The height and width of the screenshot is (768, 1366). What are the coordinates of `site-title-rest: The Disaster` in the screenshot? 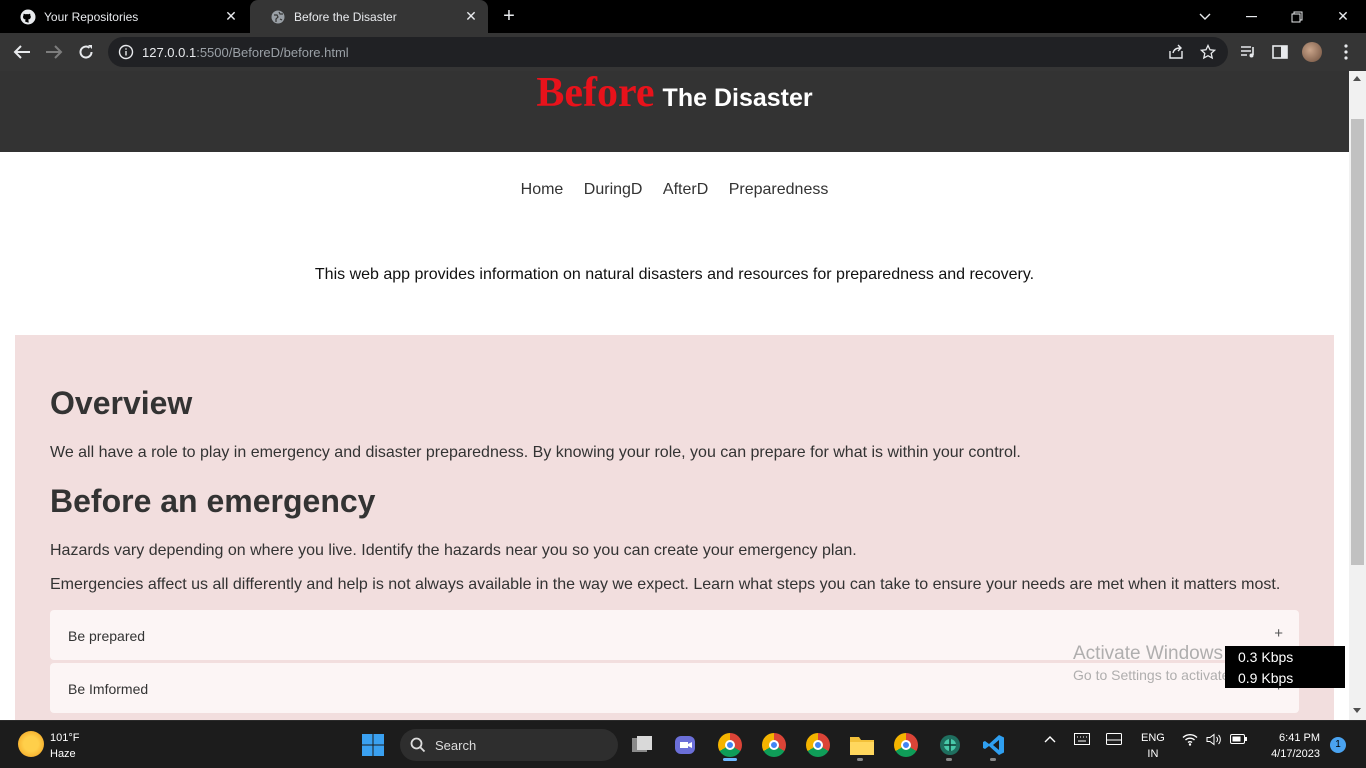 It's located at (737, 98).